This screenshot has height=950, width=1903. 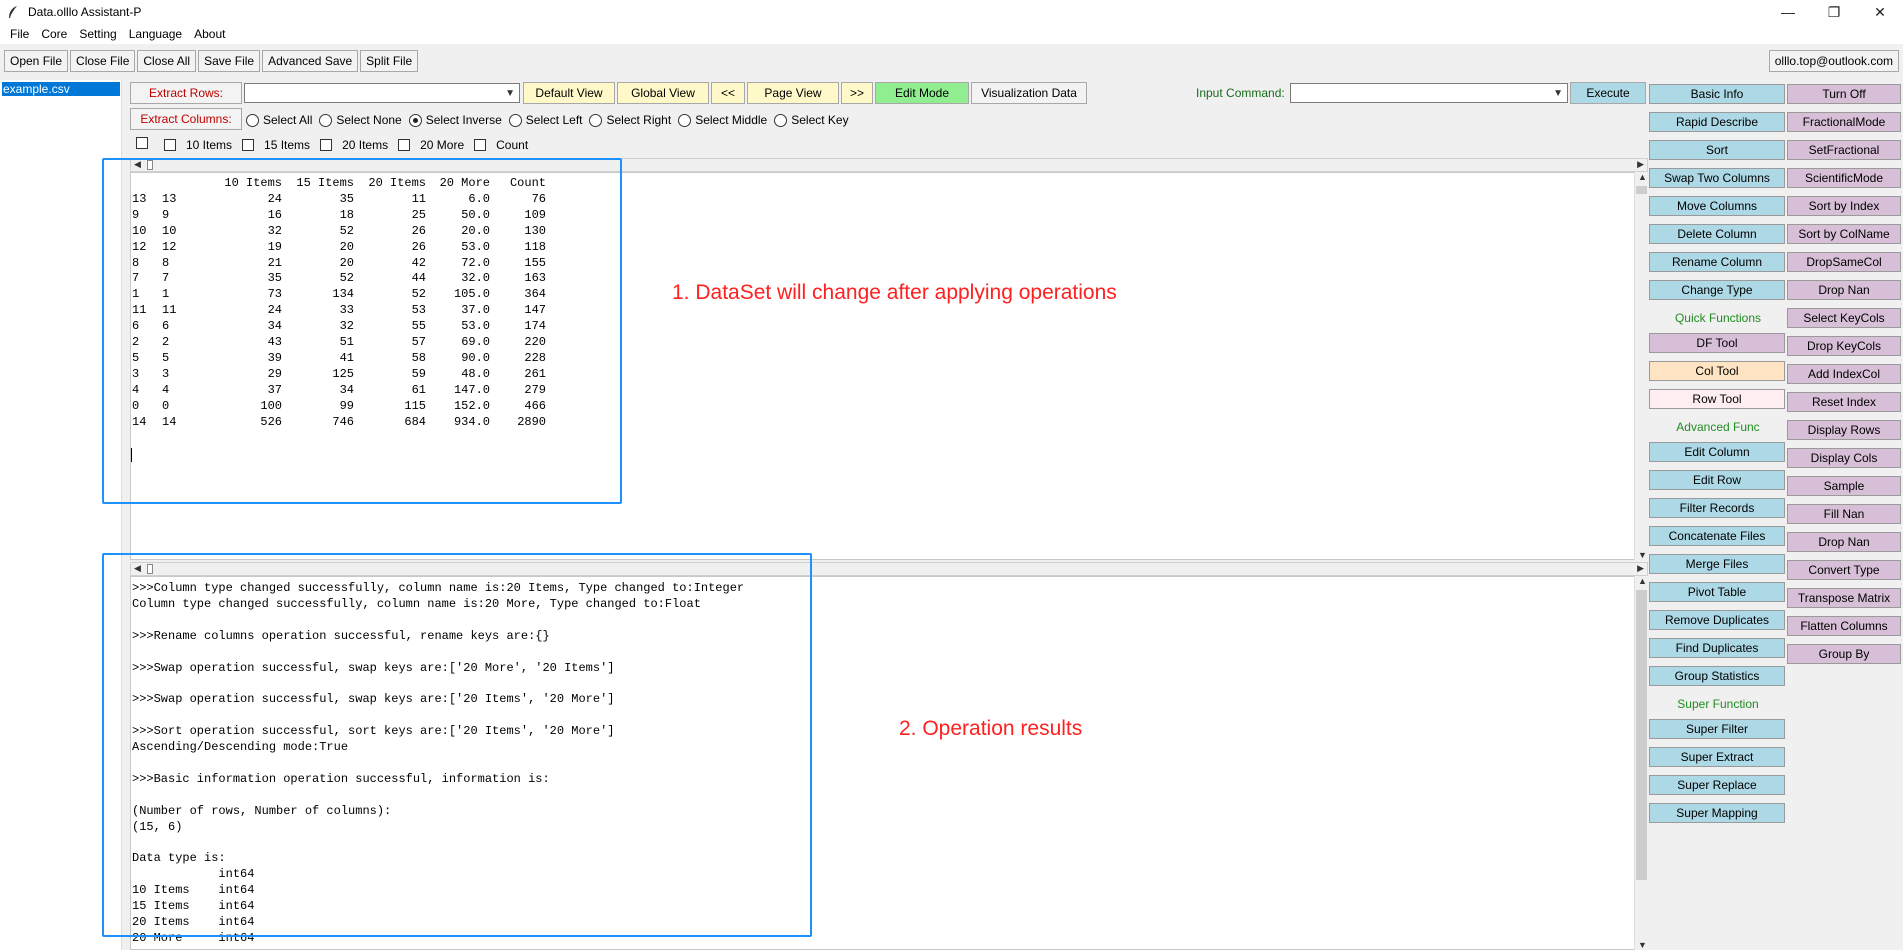 What do you see at coordinates (1029, 93) in the screenshot?
I see `visualization-data-button: Visualization Data` at bounding box center [1029, 93].